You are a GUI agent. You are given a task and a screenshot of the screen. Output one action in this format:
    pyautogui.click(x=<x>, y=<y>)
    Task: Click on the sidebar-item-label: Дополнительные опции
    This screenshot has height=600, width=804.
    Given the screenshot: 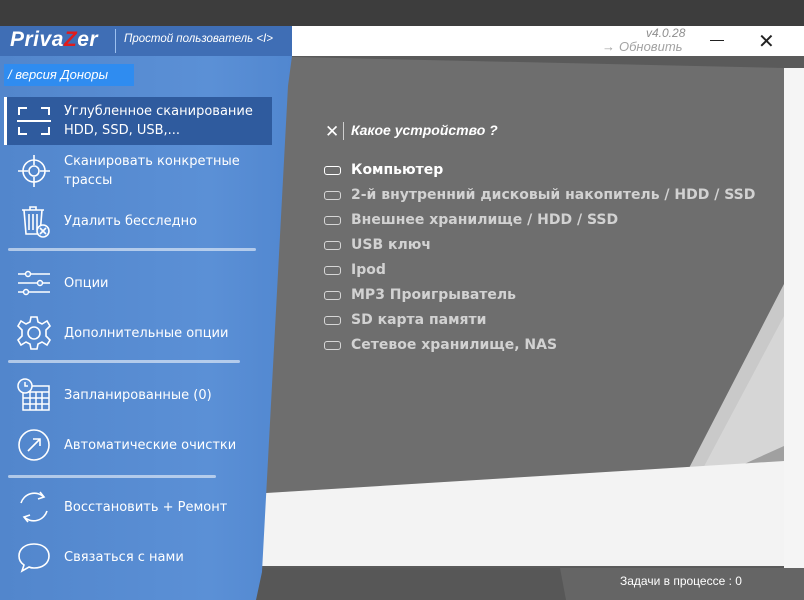 What is the action you would take?
    pyautogui.click(x=146, y=333)
    